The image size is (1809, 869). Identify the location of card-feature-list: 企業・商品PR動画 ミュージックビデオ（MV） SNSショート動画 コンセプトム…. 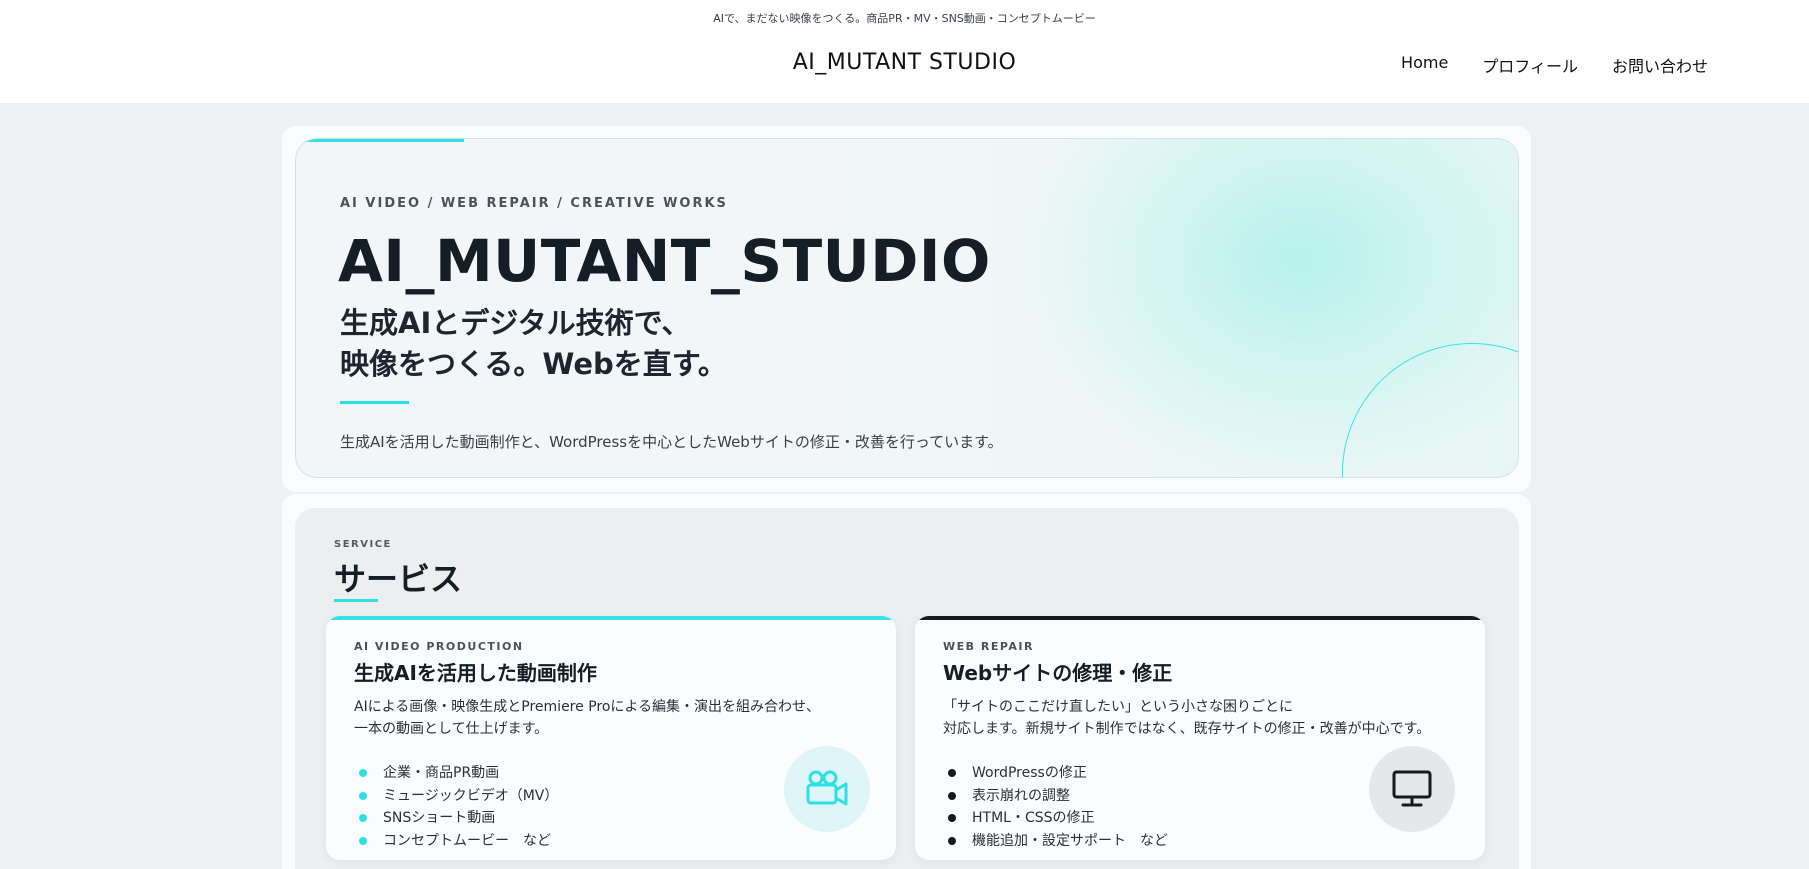
(458, 807).